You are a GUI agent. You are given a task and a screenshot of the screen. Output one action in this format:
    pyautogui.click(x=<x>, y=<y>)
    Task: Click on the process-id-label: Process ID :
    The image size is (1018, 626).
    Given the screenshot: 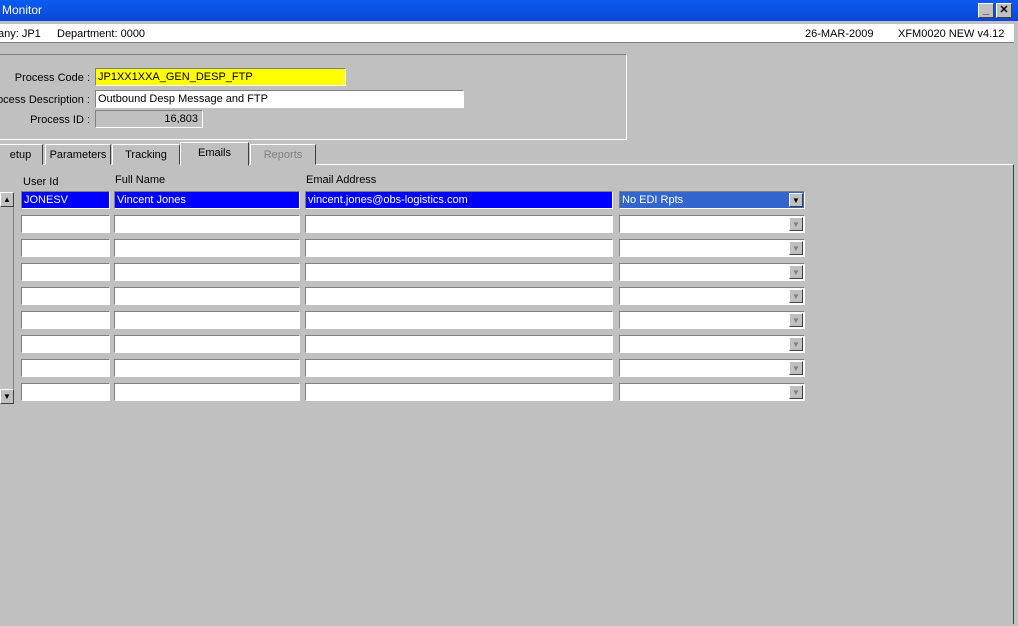 What is the action you would take?
    pyautogui.click(x=60, y=120)
    